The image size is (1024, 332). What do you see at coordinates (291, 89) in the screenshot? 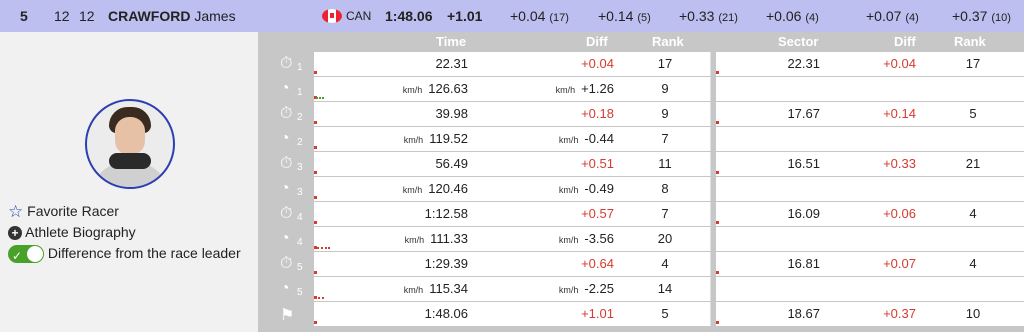
I see `speedometer-icon: ◔ 1` at bounding box center [291, 89].